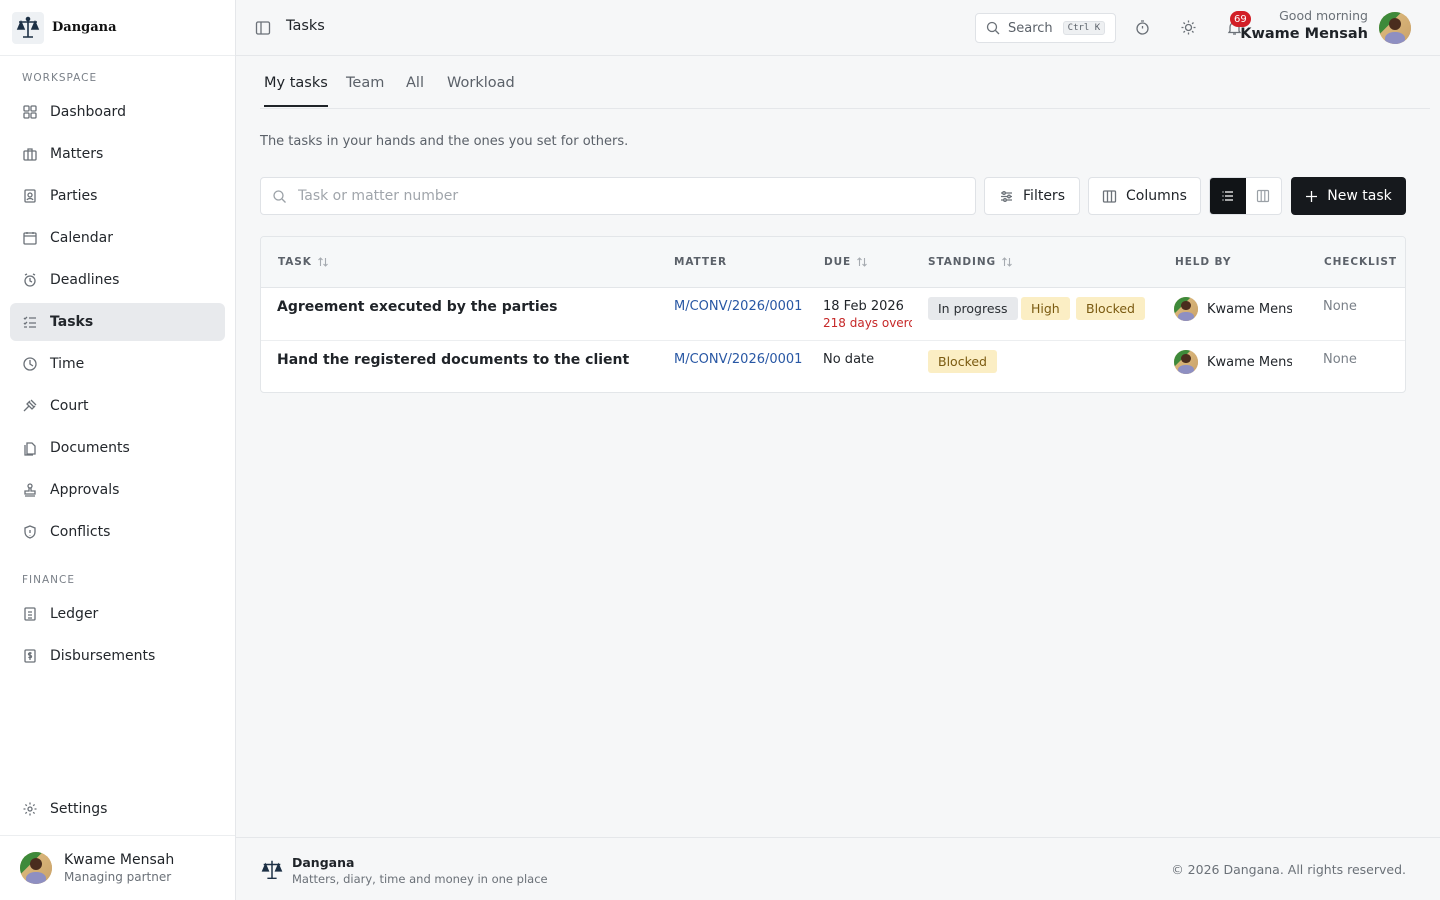 This screenshot has height=900, width=1440. What do you see at coordinates (79, 809) in the screenshot?
I see `sidebar-item-label: Settings` at bounding box center [79, 809].